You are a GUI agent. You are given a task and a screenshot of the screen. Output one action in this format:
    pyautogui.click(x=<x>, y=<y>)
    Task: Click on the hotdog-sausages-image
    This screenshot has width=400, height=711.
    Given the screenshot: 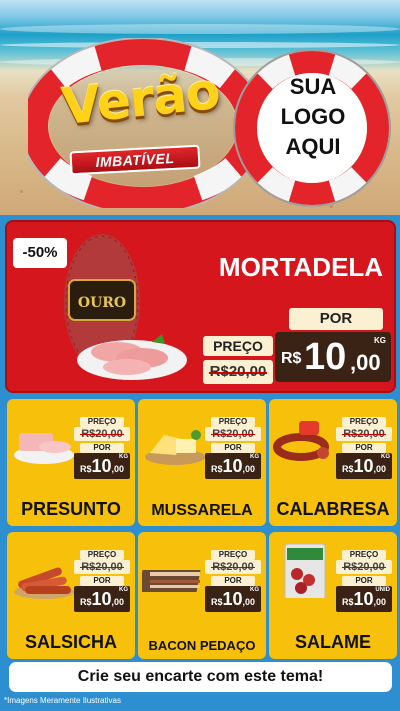 What is the action you would take?
    pyautogui.click(x=44, y=583)
    